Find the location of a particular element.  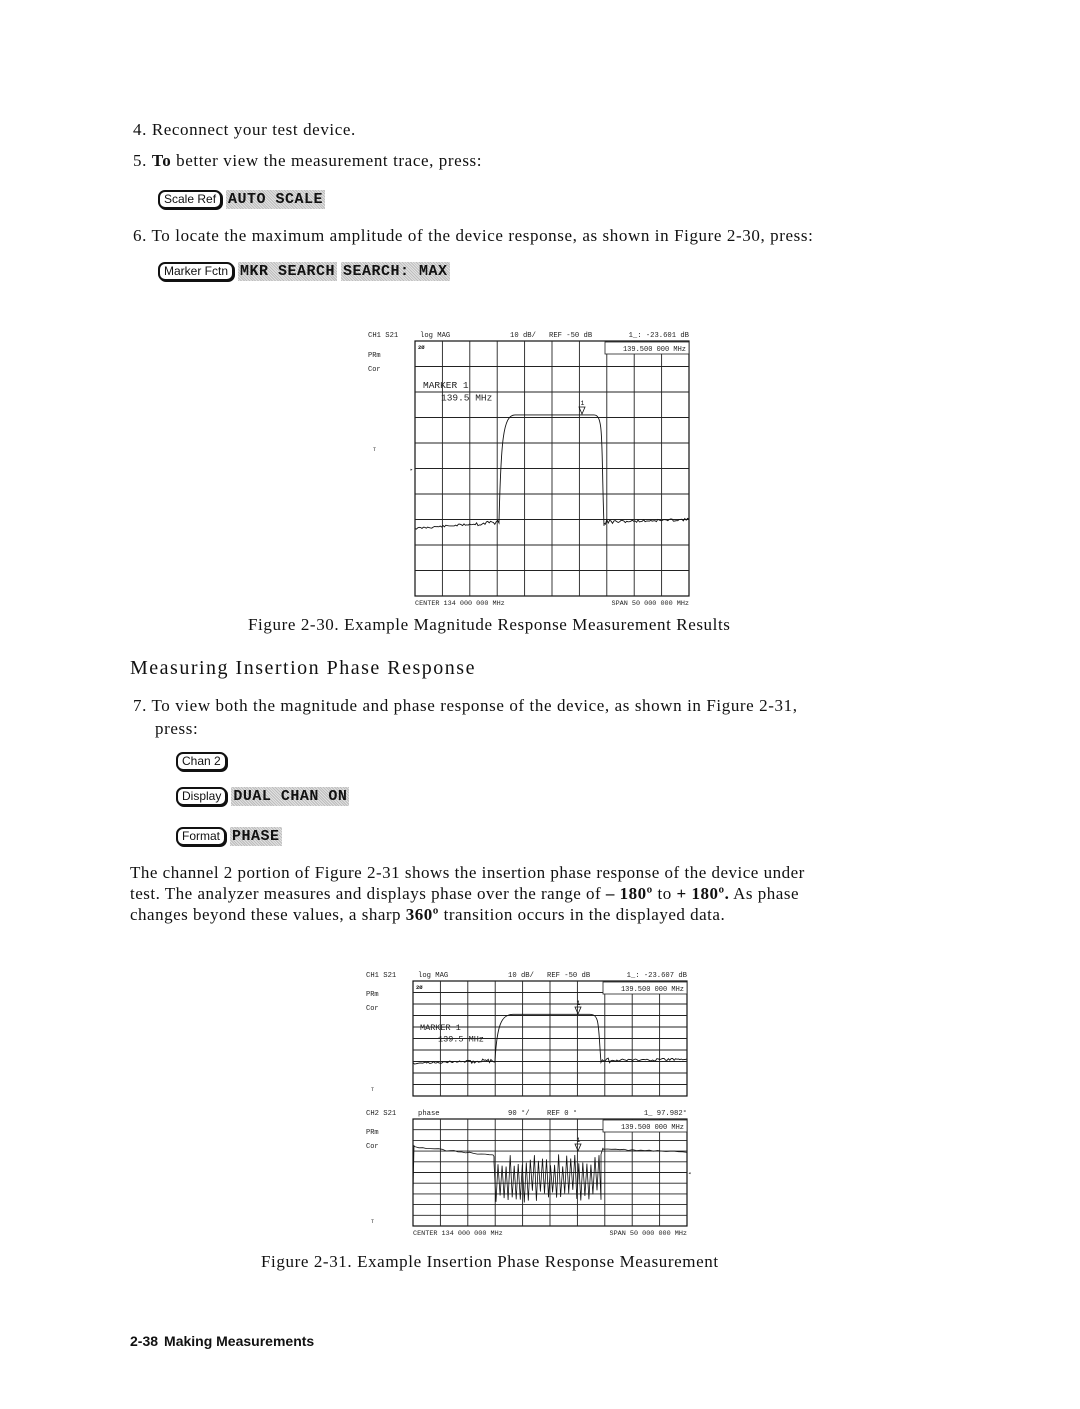

step-number: 4. is located at coordinates (140, 129).